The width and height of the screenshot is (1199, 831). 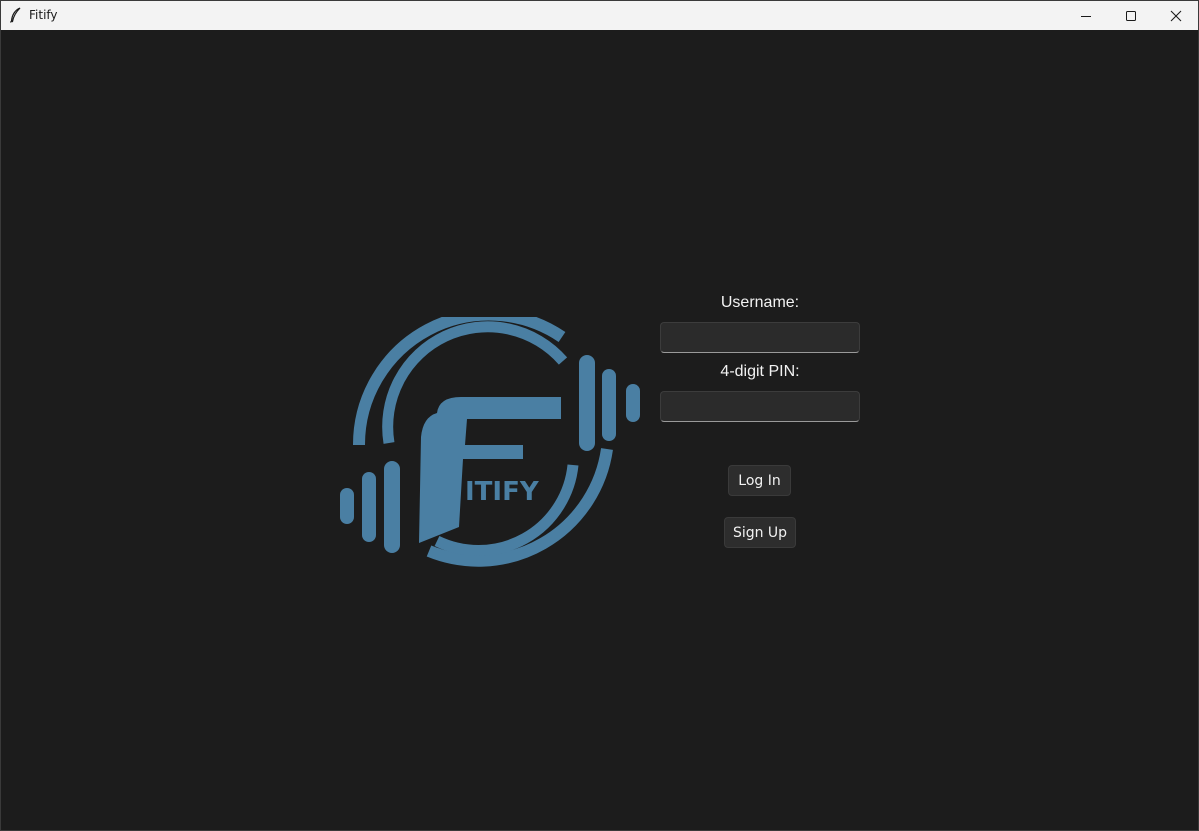 What do you see at coordinates (760, 302) in the screenshot?
I see `username-label: Username:` at bounding box center [760, 302].